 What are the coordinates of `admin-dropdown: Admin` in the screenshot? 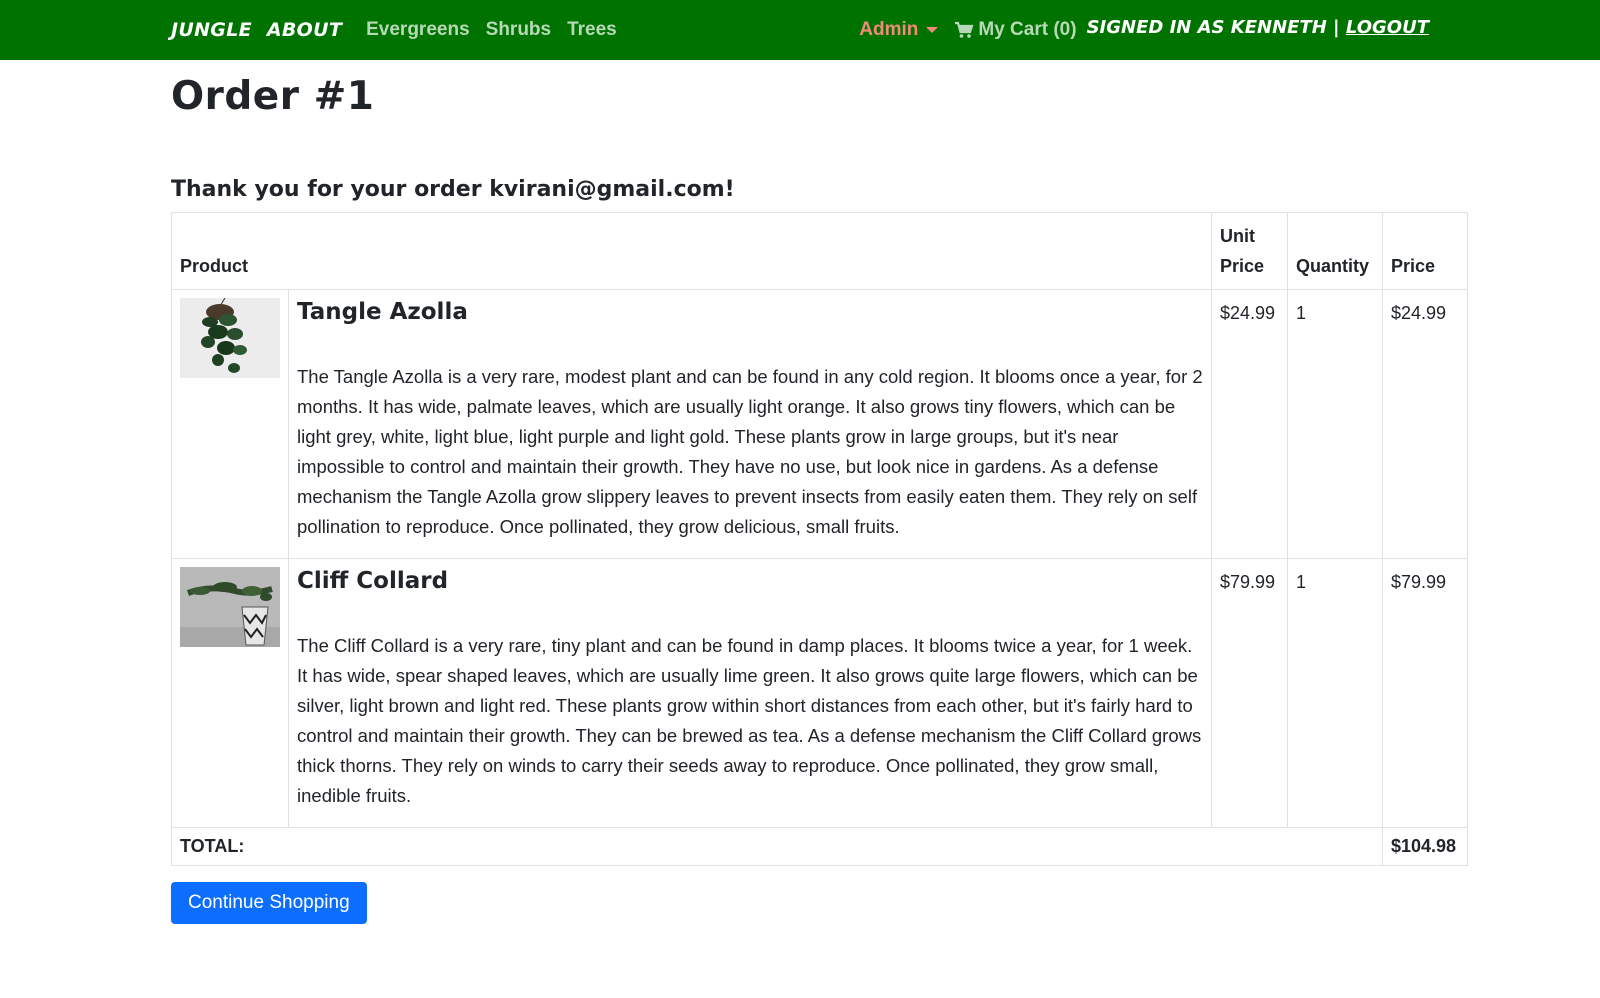 It's located at (899, 30).